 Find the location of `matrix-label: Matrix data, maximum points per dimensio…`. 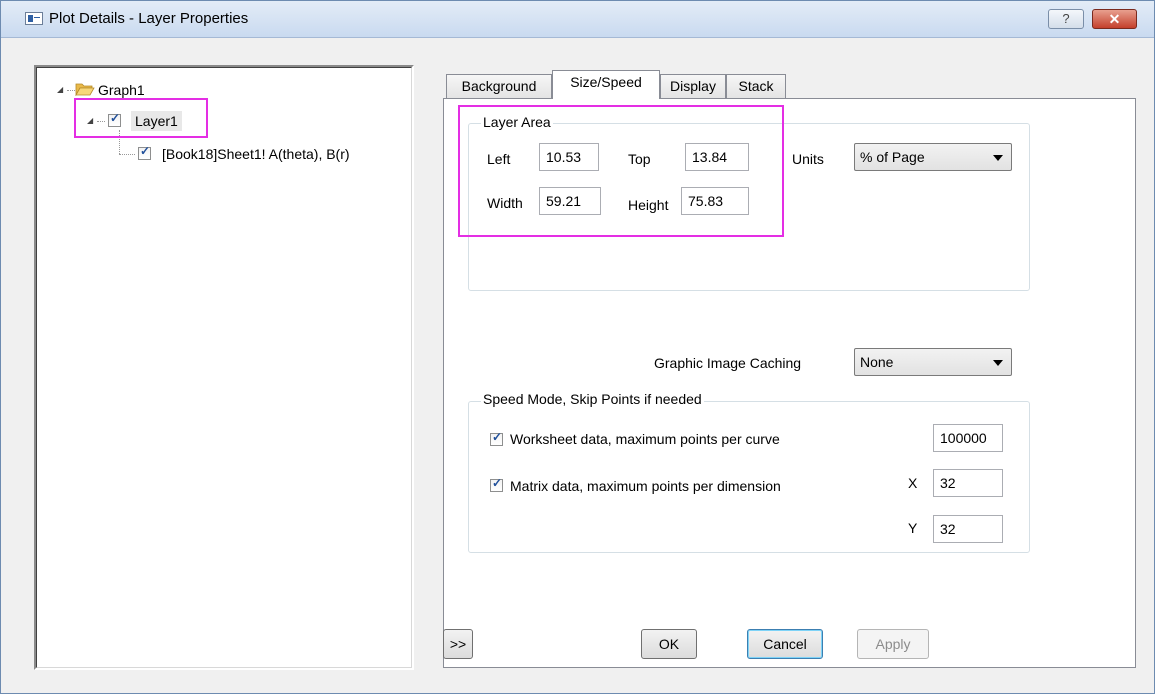

matrix-label: Matrix data, maximum points per dimensio… is located at coordinates (645, 486).